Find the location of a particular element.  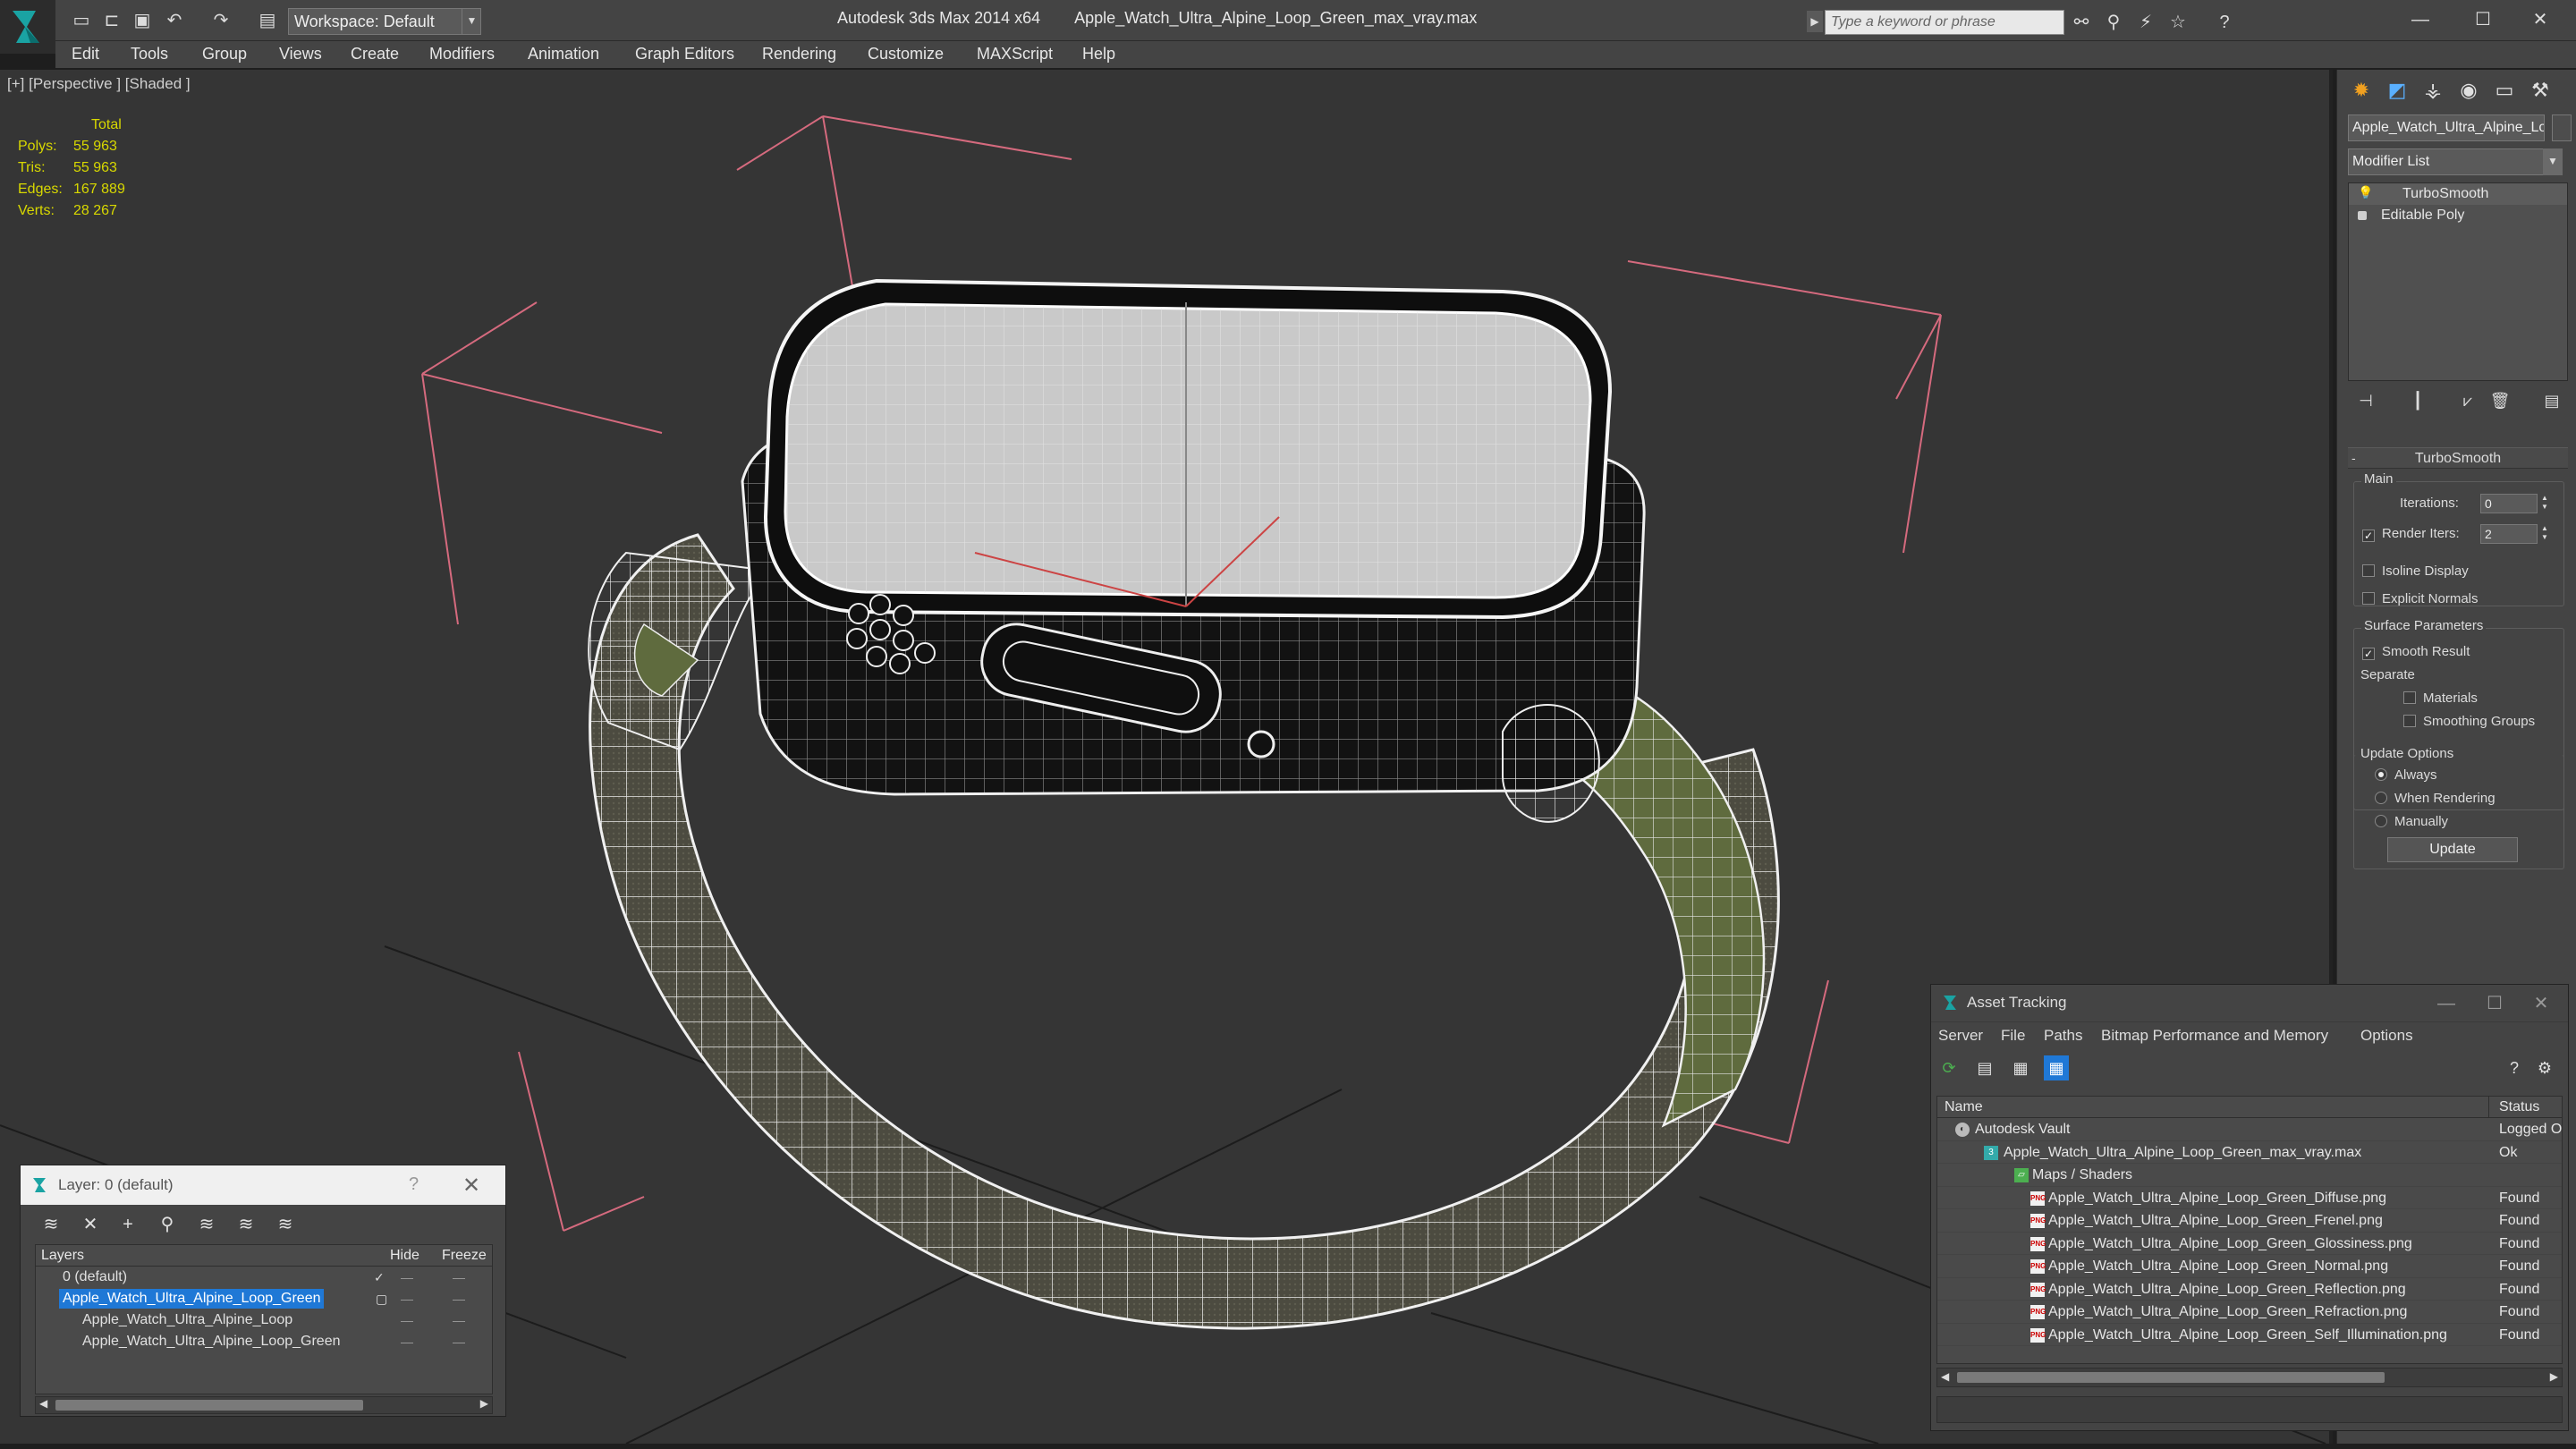

render-iters-spinner: 2 is located at coordinates (2509, 534).